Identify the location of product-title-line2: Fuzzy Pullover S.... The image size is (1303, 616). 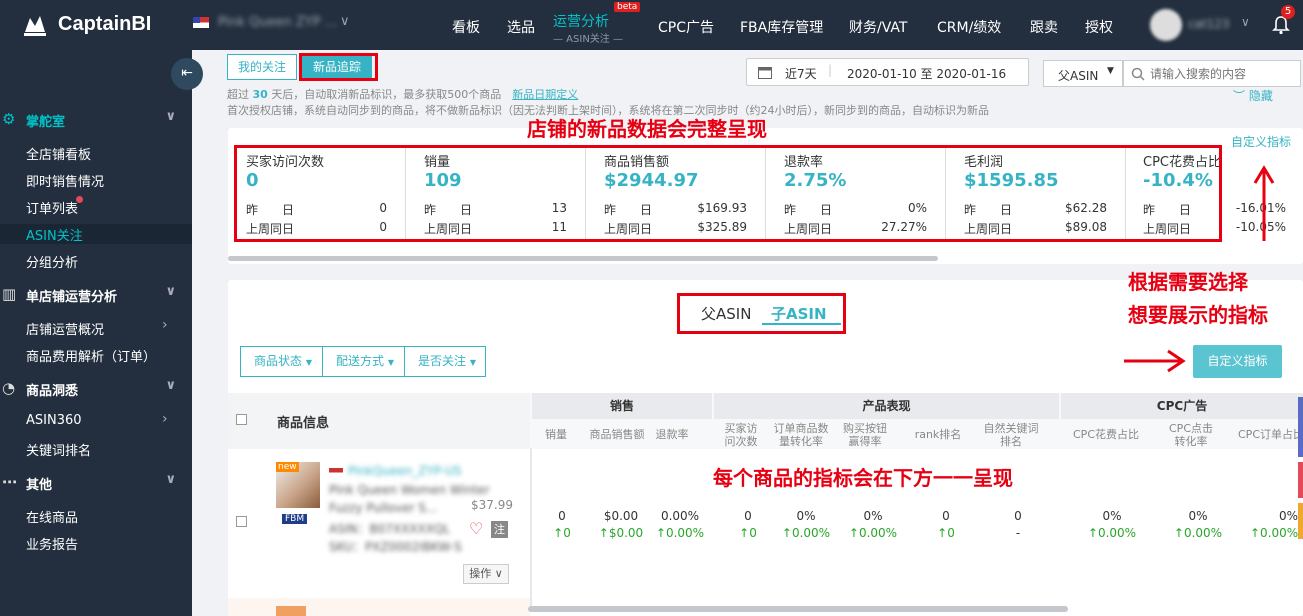
(383, 508).